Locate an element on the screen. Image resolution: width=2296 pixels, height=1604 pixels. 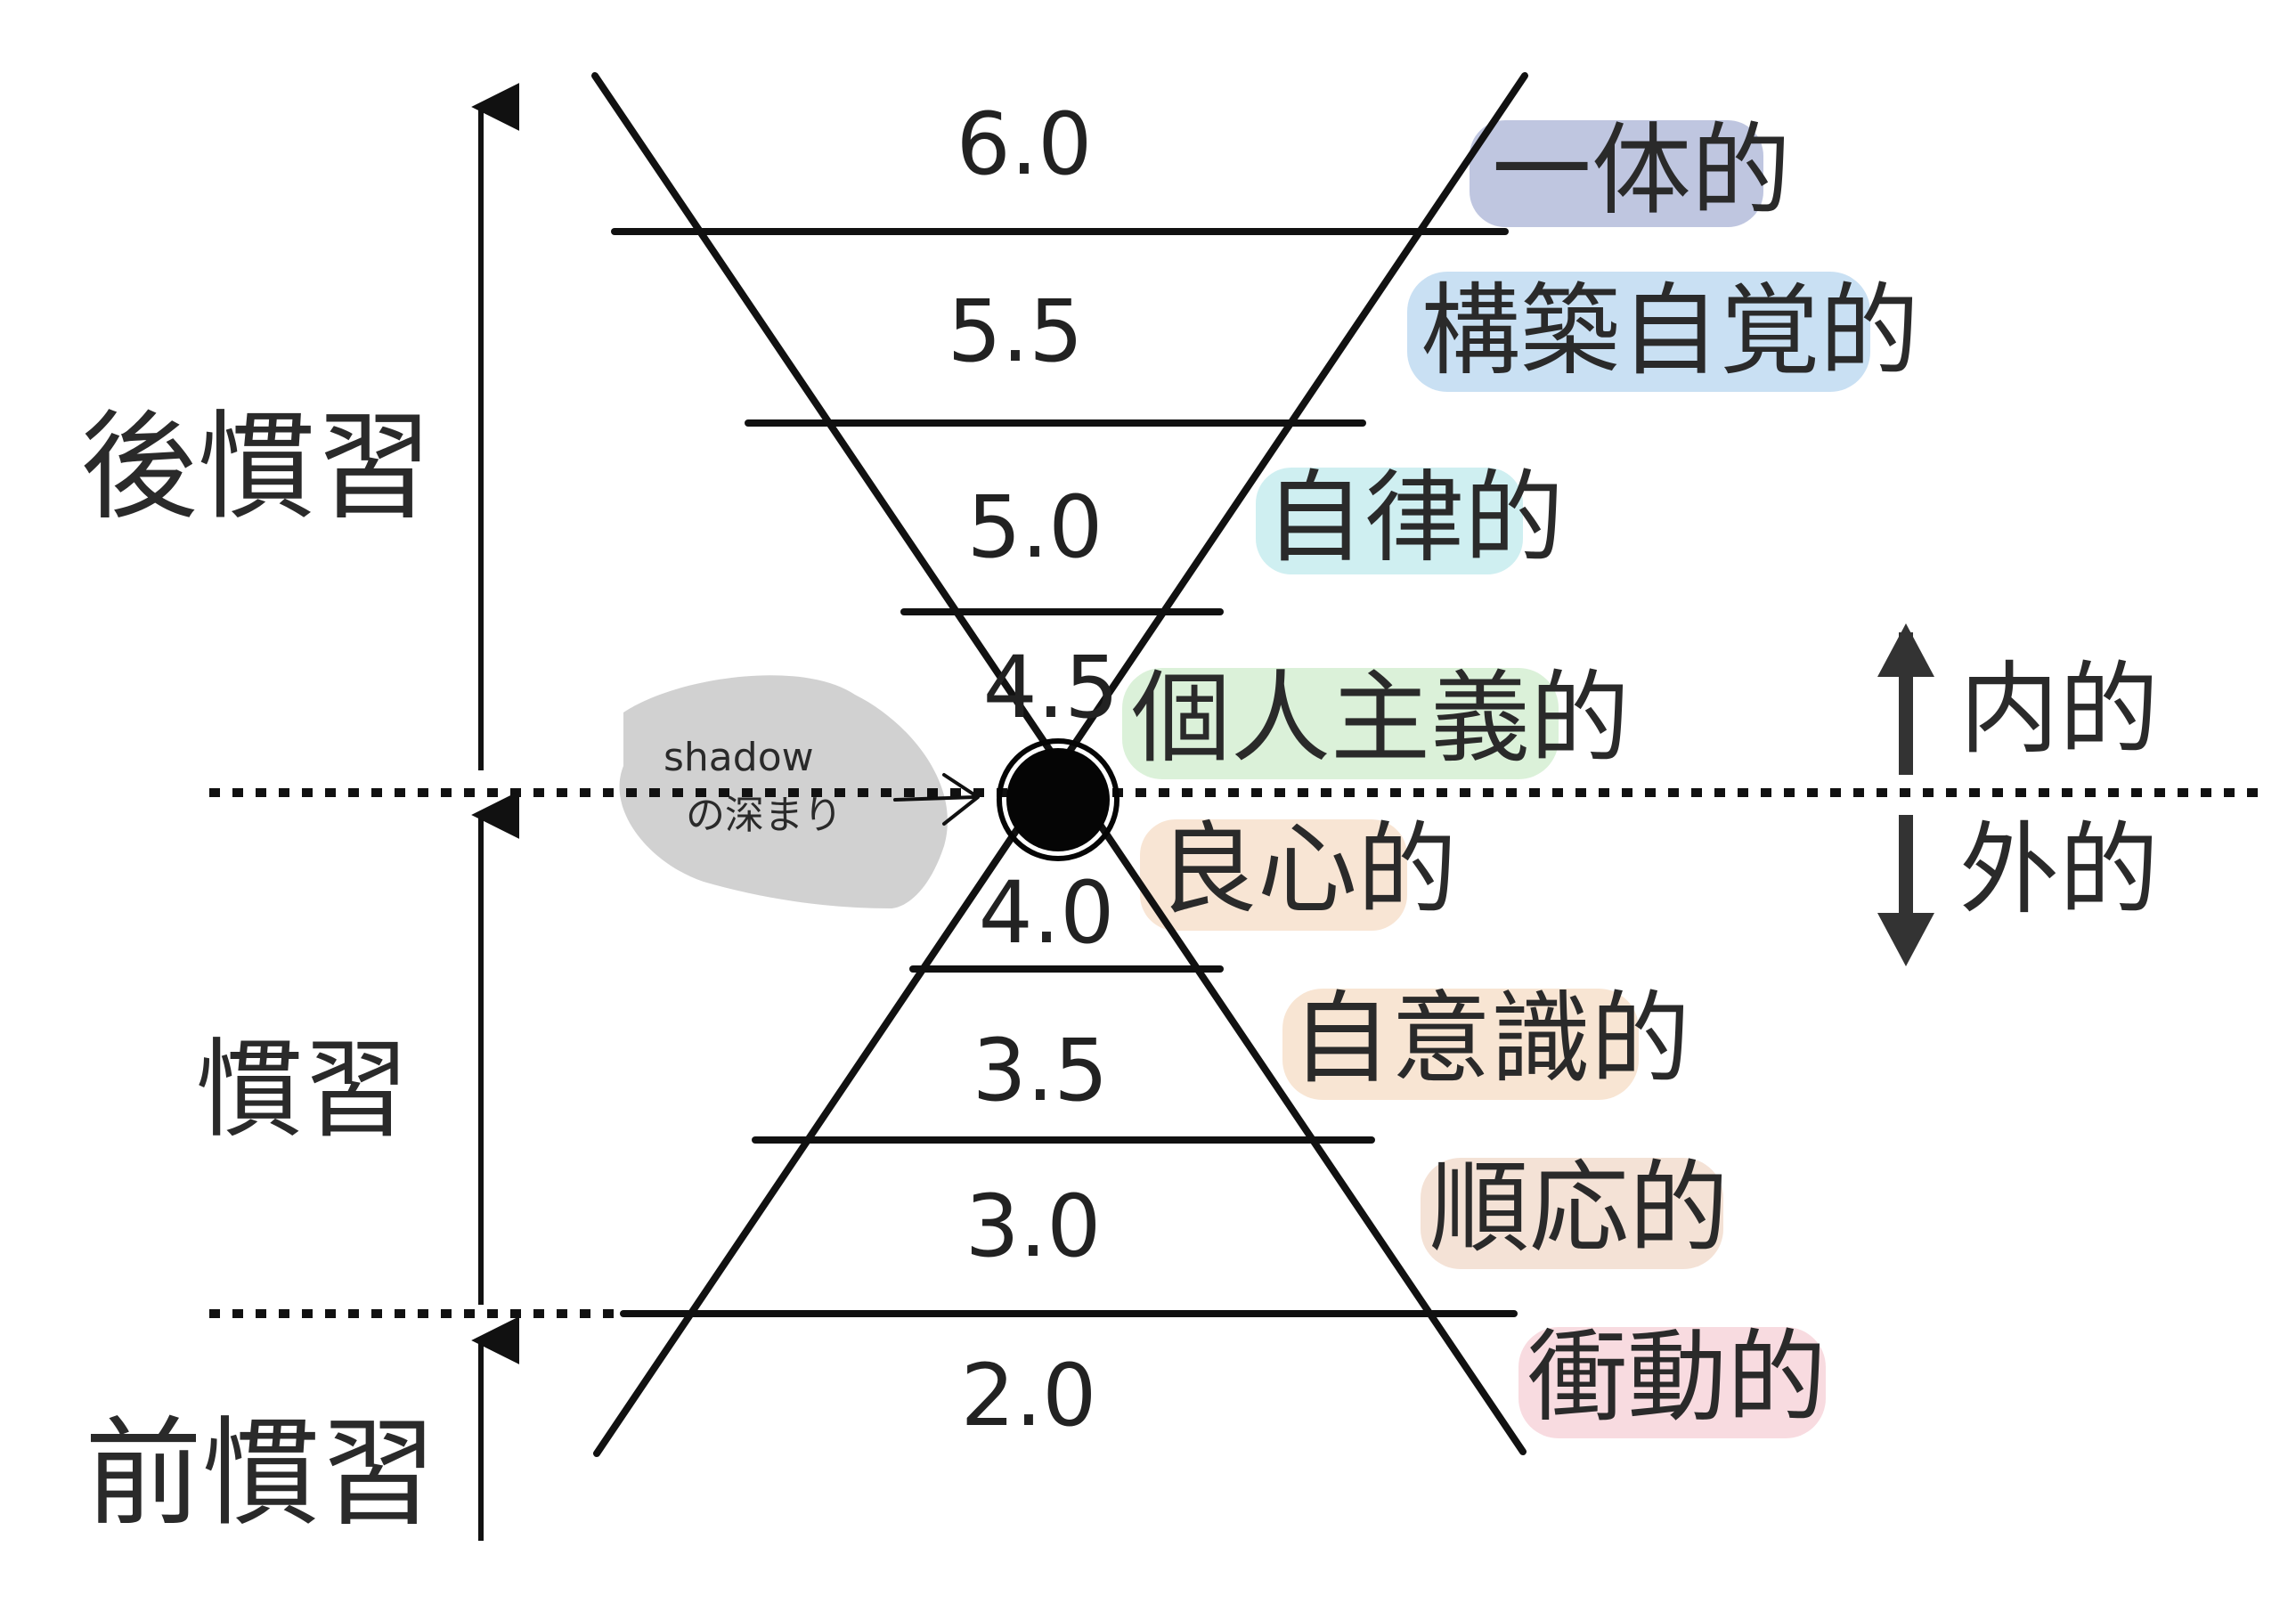
stage-label-pre-conventional: 前慣習 is located at coordinates (261, 1474).